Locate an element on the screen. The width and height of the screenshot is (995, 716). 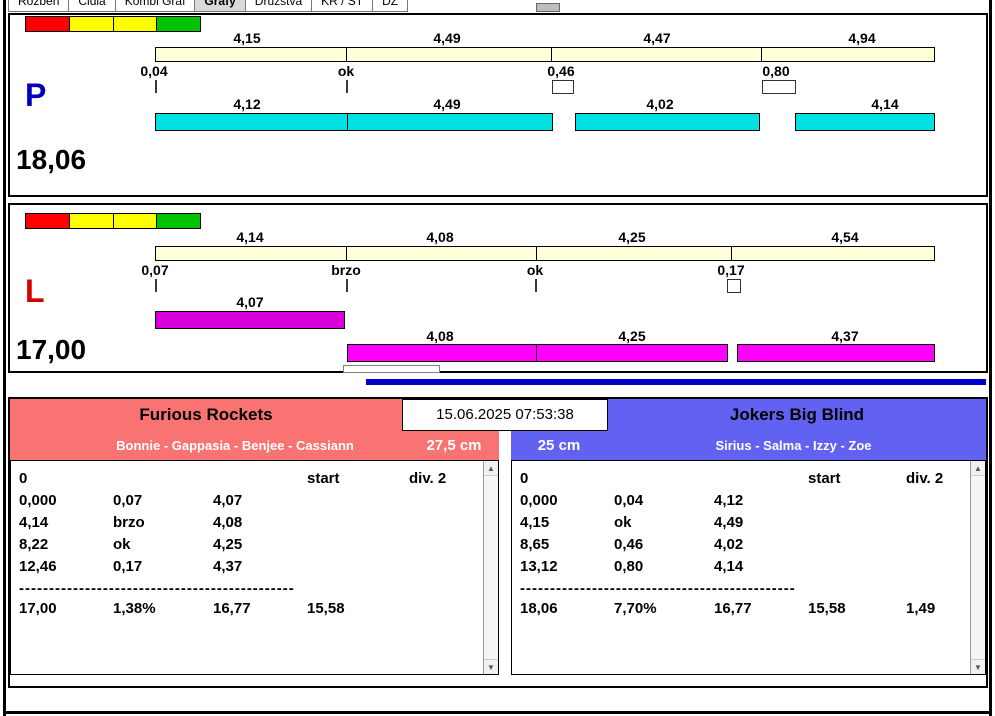
lane-p-ideal-split-3: 4,47 is located at coordinates (657, 38).